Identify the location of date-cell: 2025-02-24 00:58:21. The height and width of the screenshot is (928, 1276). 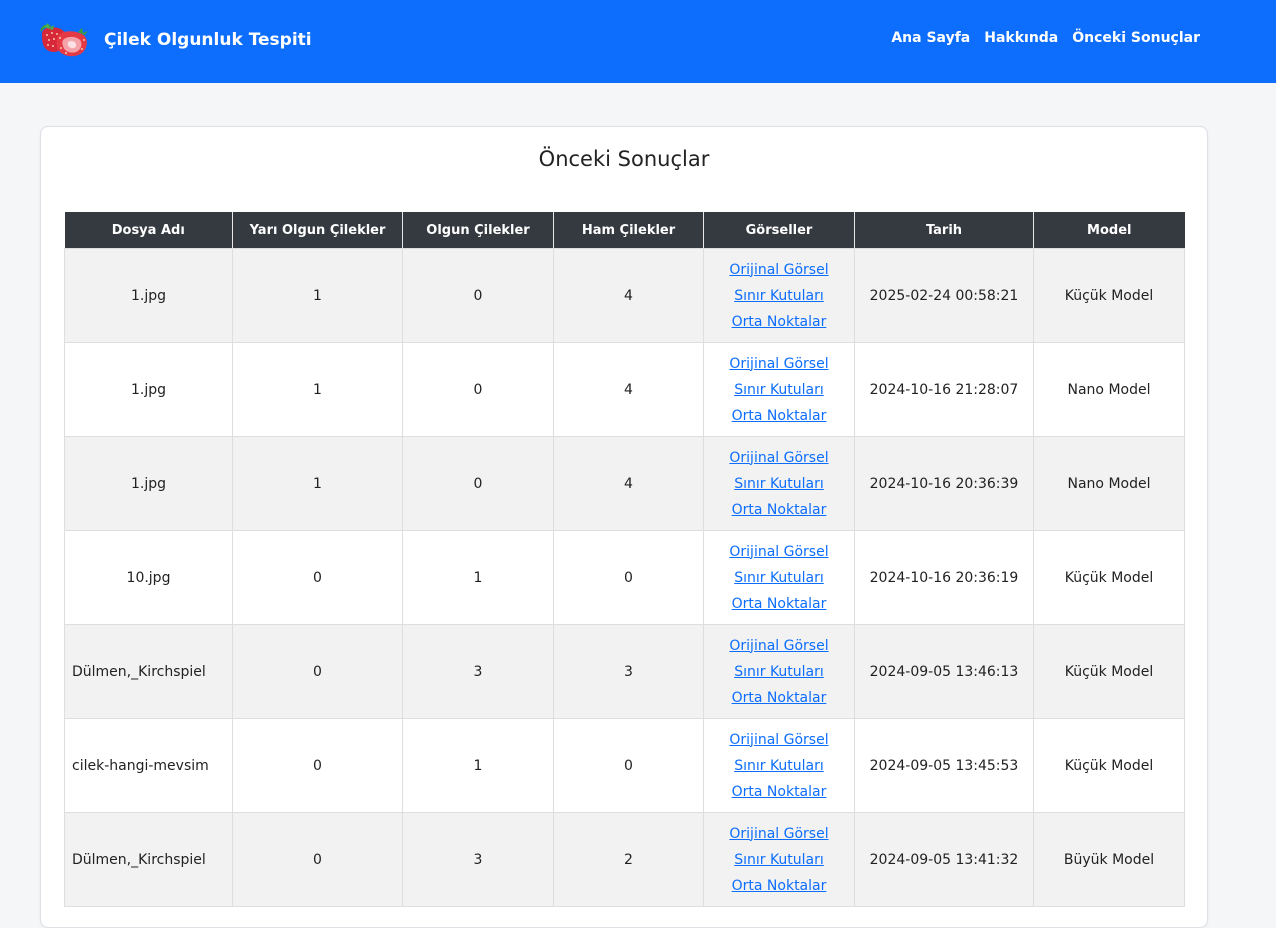
(944, 295).